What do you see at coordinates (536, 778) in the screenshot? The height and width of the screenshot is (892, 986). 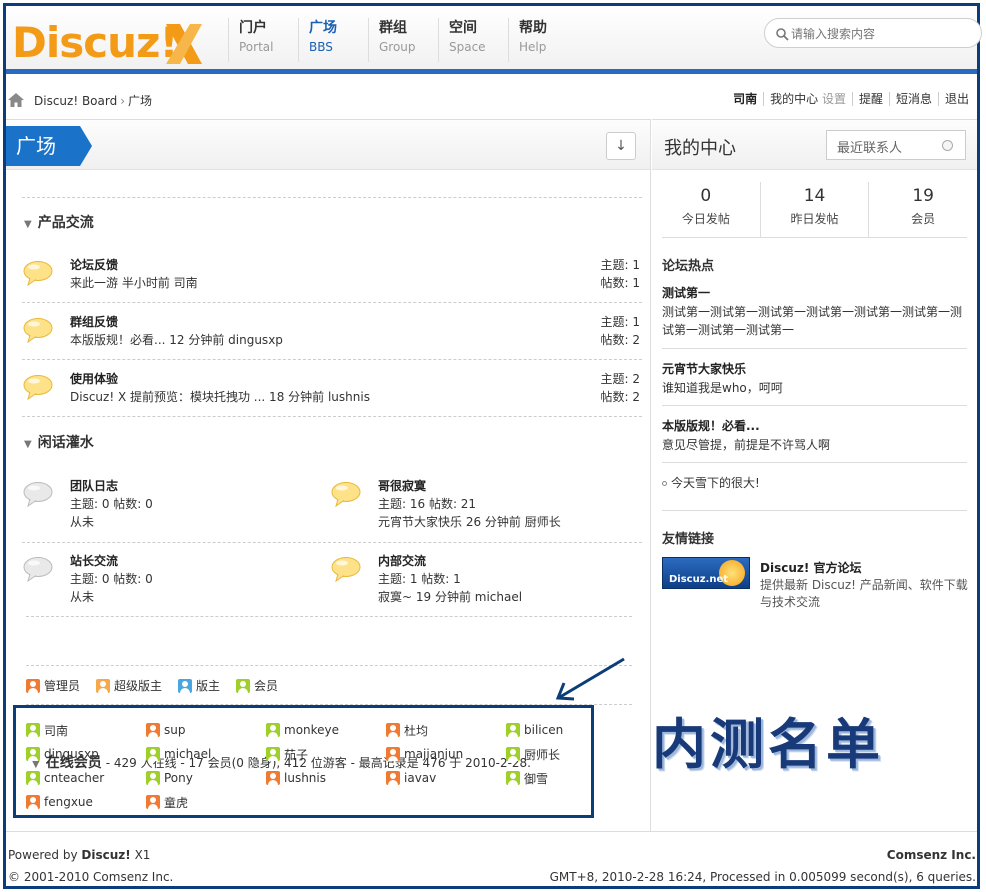 I see `member-name: 御雪` at bounding box center [536, 778].